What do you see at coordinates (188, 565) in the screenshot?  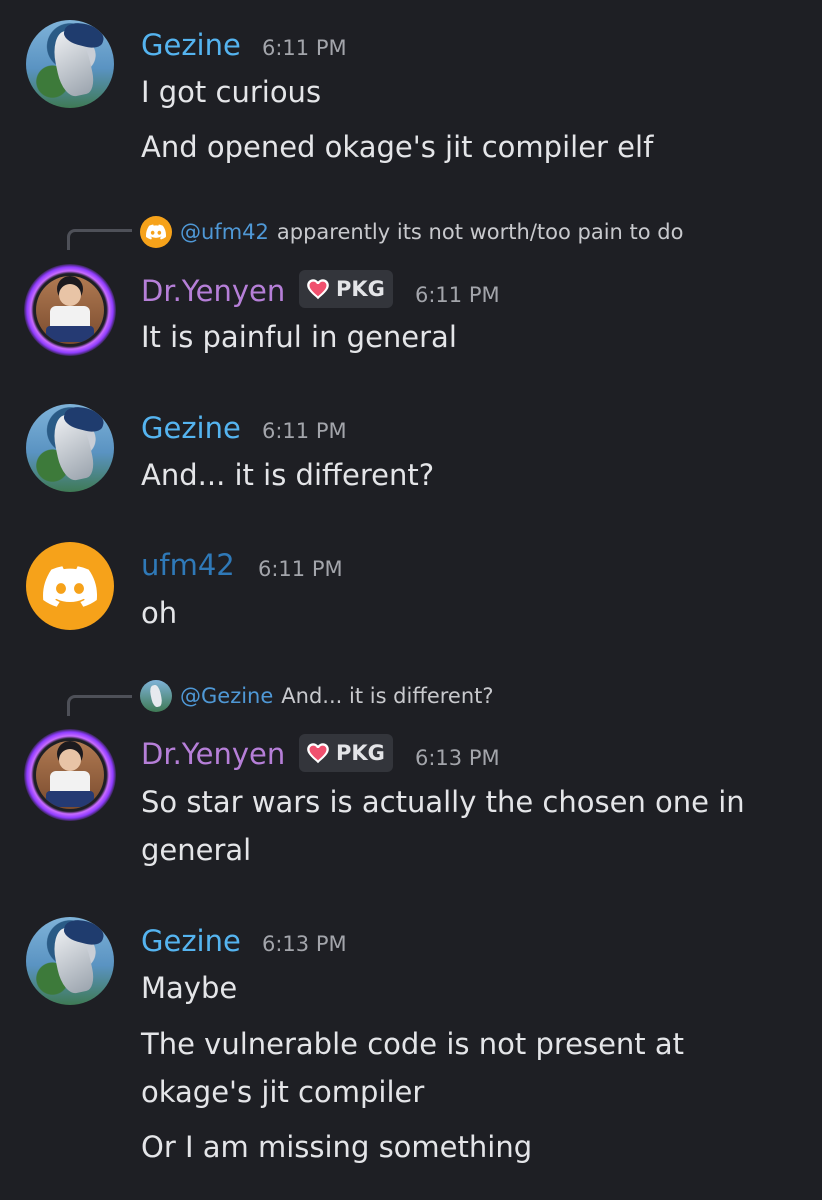 I see `author-name: ufm42` at bounding box center [188, 565].